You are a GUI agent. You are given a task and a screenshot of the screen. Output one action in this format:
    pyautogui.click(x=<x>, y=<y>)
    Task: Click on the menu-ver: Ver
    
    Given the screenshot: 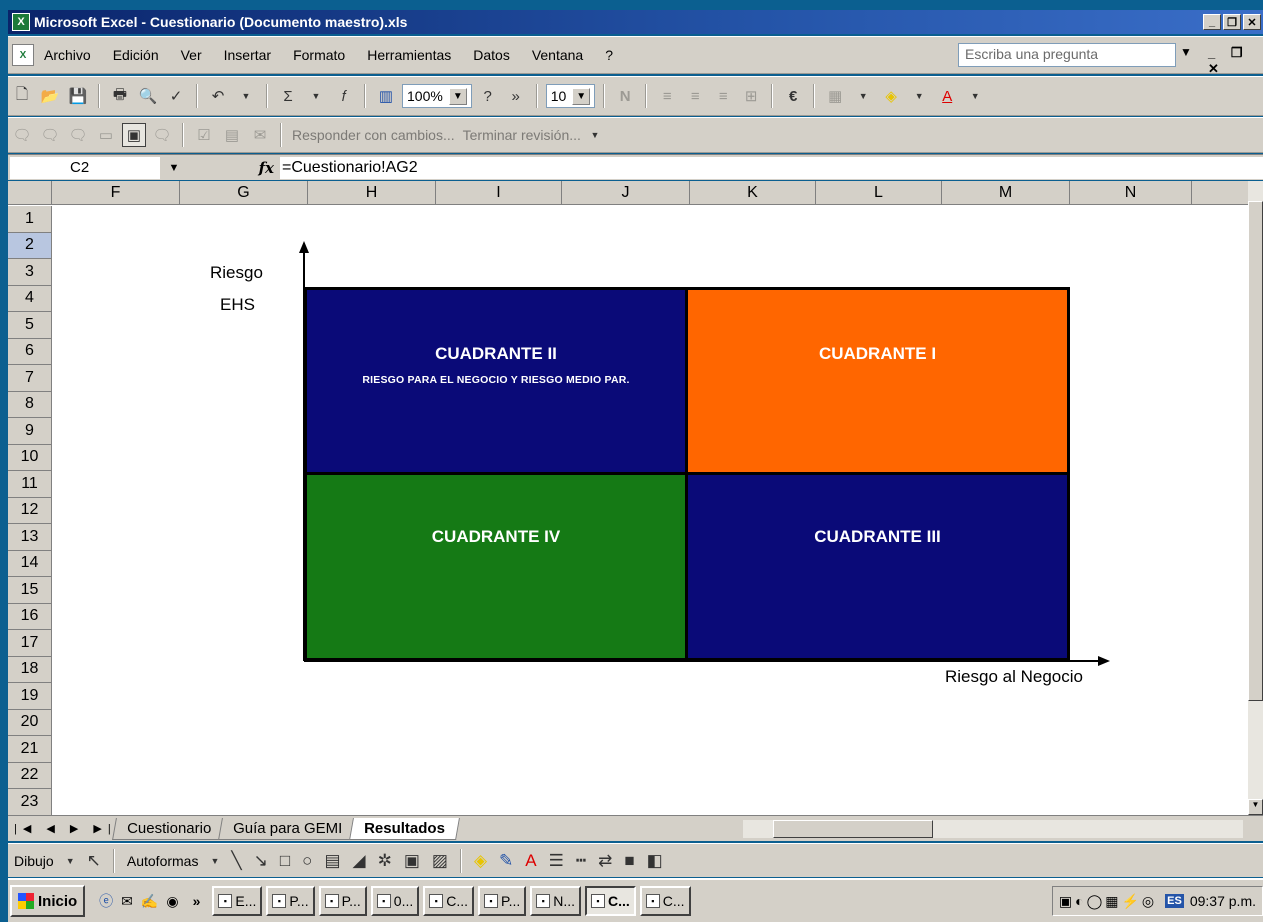 What is the action you would take?
    pyautogui.click(x=191, y=55)
    